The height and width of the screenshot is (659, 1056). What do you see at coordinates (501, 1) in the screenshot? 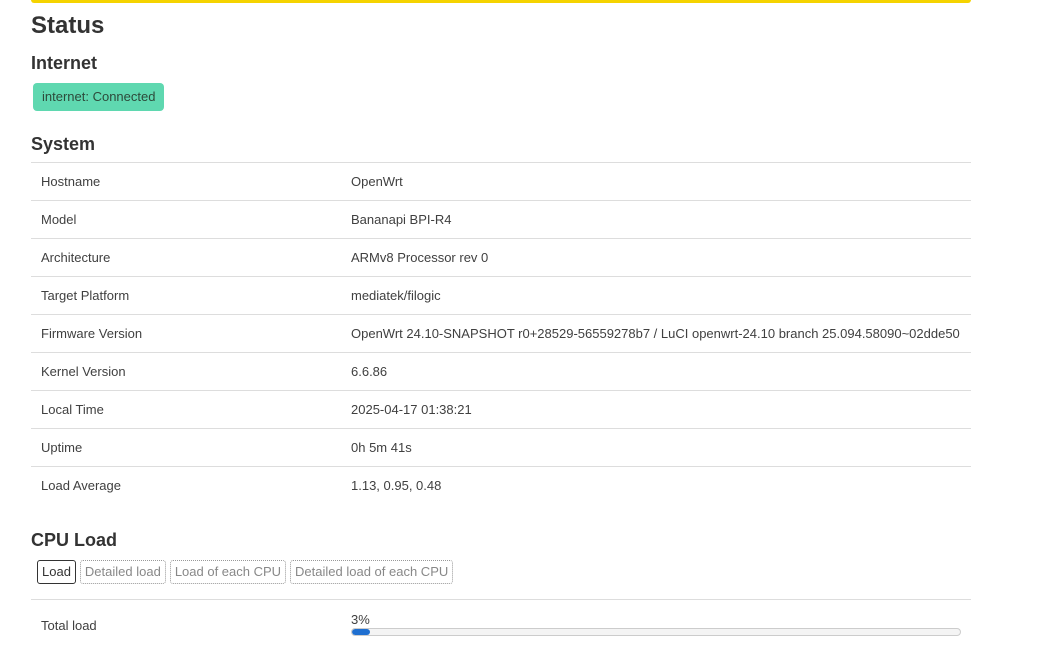
I see `header-accent-stripe` at bounding box center [501, 1].